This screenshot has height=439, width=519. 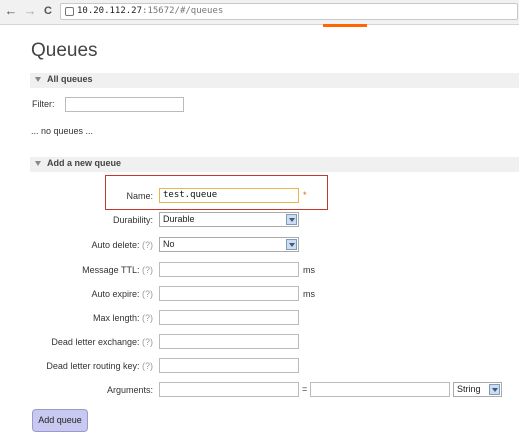 I want to click on auto-delete-label-text: Auto delete:, so click(x=115, y=245).